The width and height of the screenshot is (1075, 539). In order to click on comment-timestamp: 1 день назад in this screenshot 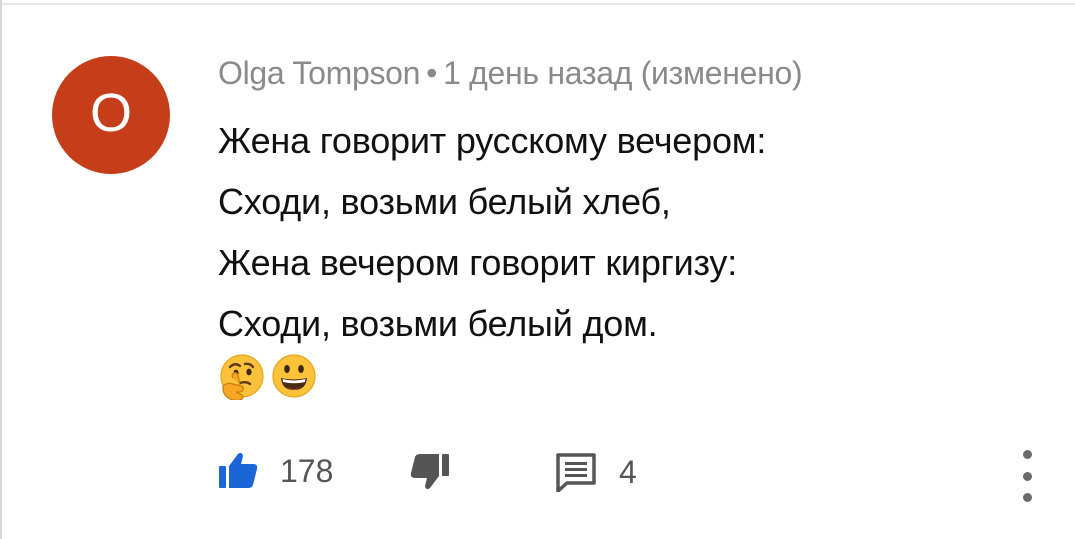, I will do `click(537, 73)`.